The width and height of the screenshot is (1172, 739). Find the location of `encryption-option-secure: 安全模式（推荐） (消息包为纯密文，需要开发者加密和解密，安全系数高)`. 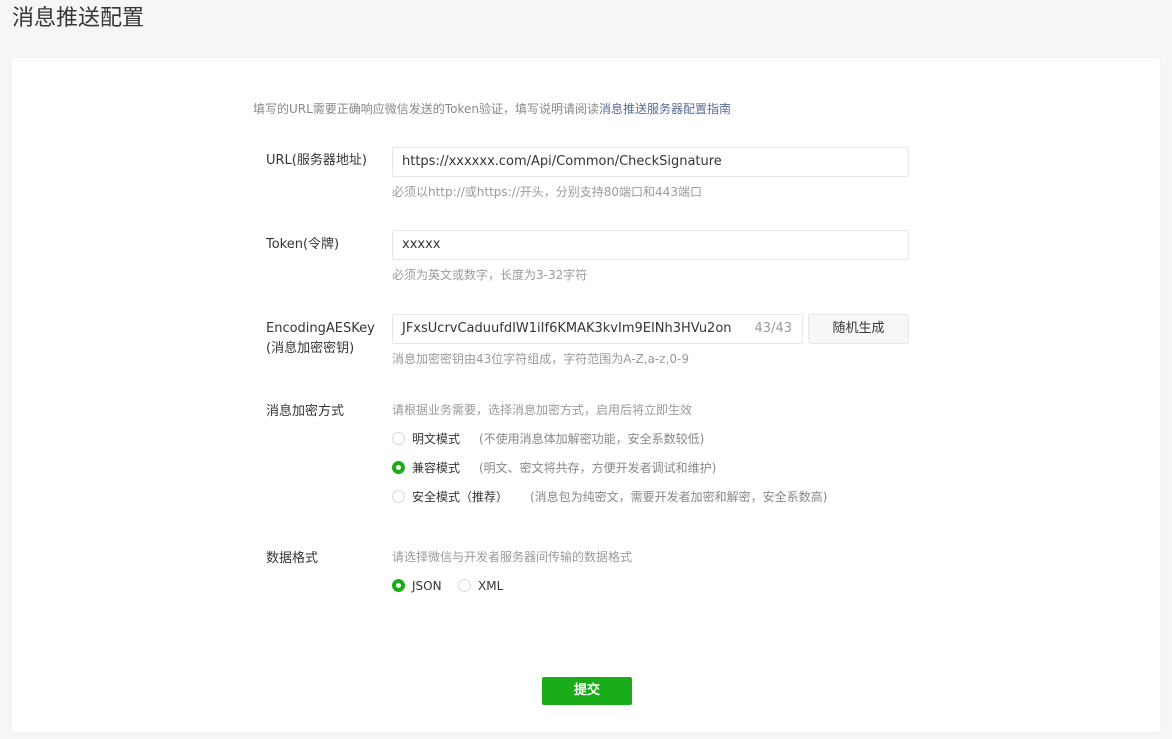

encryption-option-secure: 安全模式（推荐） (消息包为纯密文，需要开发者加密和解密，安全系数高) is located at coordinates (642, 497).